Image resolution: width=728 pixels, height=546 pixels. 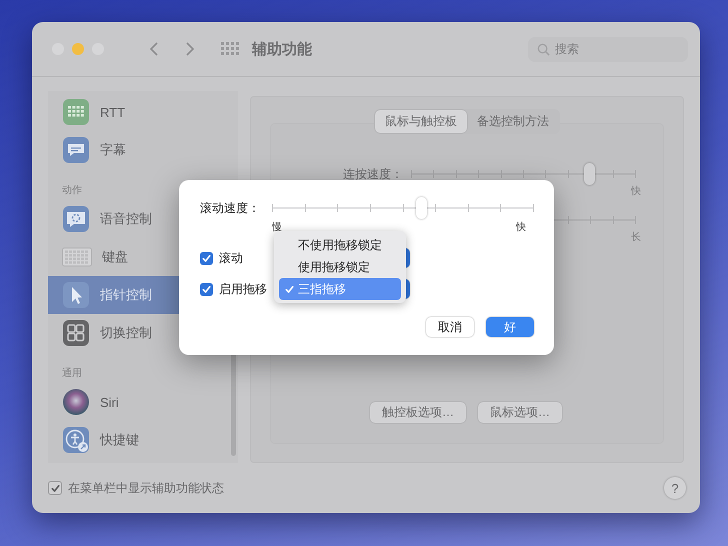 I want to click on slider-min-label: 慢, so click(x=277, y=227).